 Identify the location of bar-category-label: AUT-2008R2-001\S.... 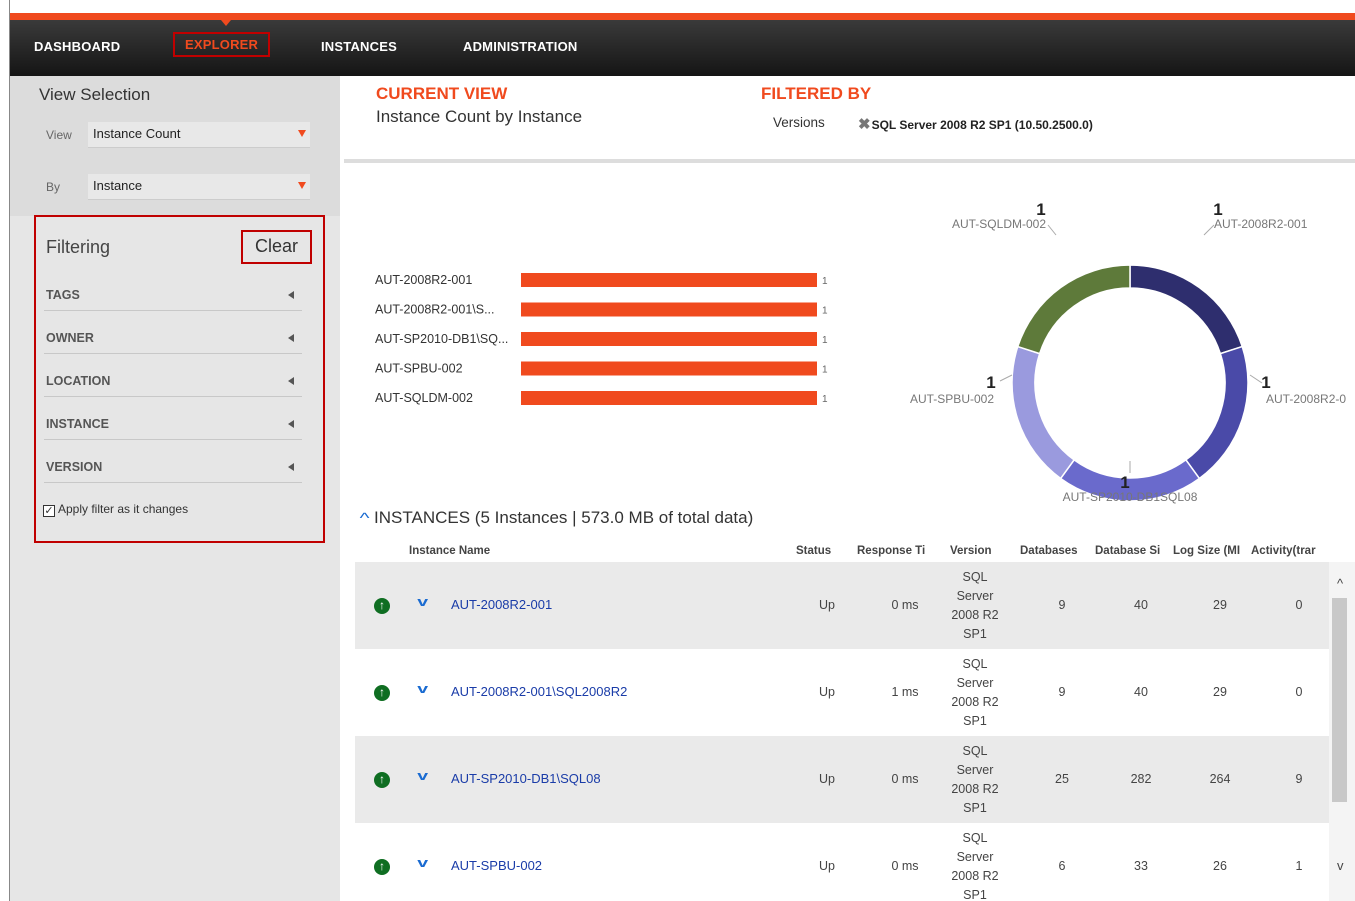
(435, 310).